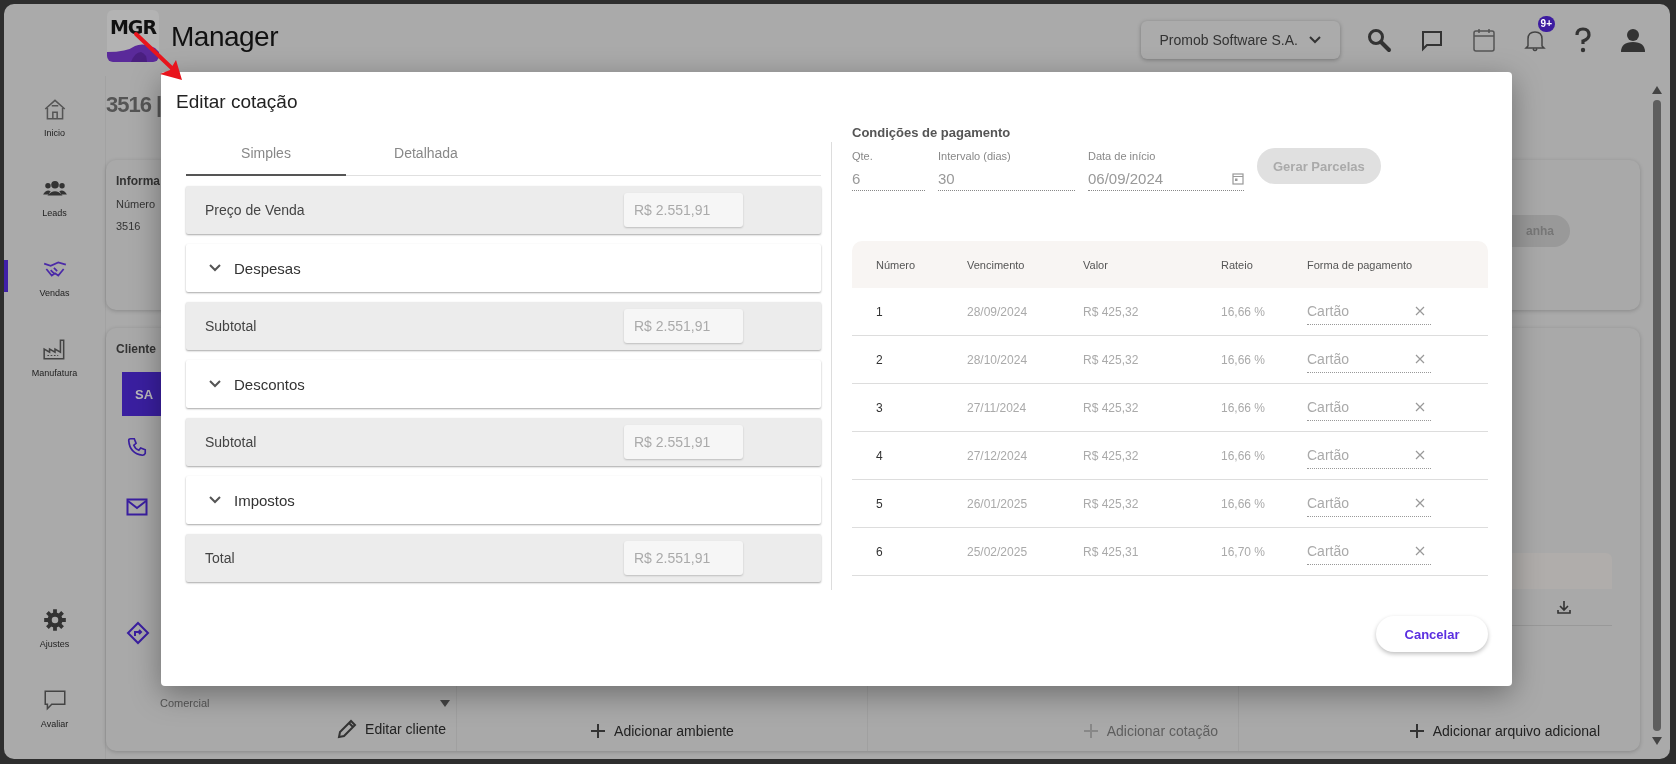 The image size is (1676, 764). I want to click on row-label: Total, so click(220, 558).